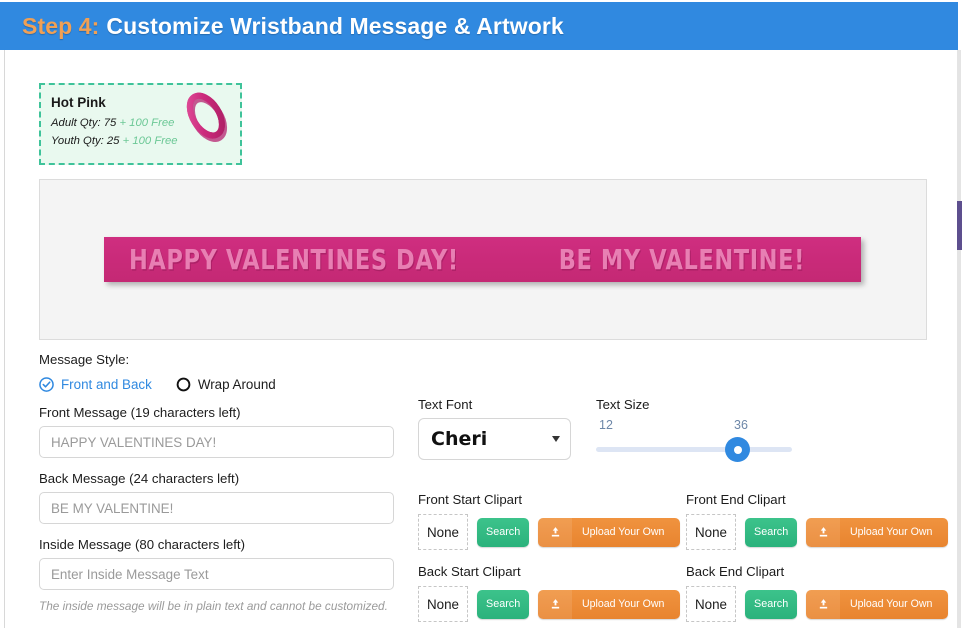 The image size is (964, 628). What do you see at coordinates (216, 574) in the screenshot?
I see `inside-message-input` at bounding box center [216, 574].